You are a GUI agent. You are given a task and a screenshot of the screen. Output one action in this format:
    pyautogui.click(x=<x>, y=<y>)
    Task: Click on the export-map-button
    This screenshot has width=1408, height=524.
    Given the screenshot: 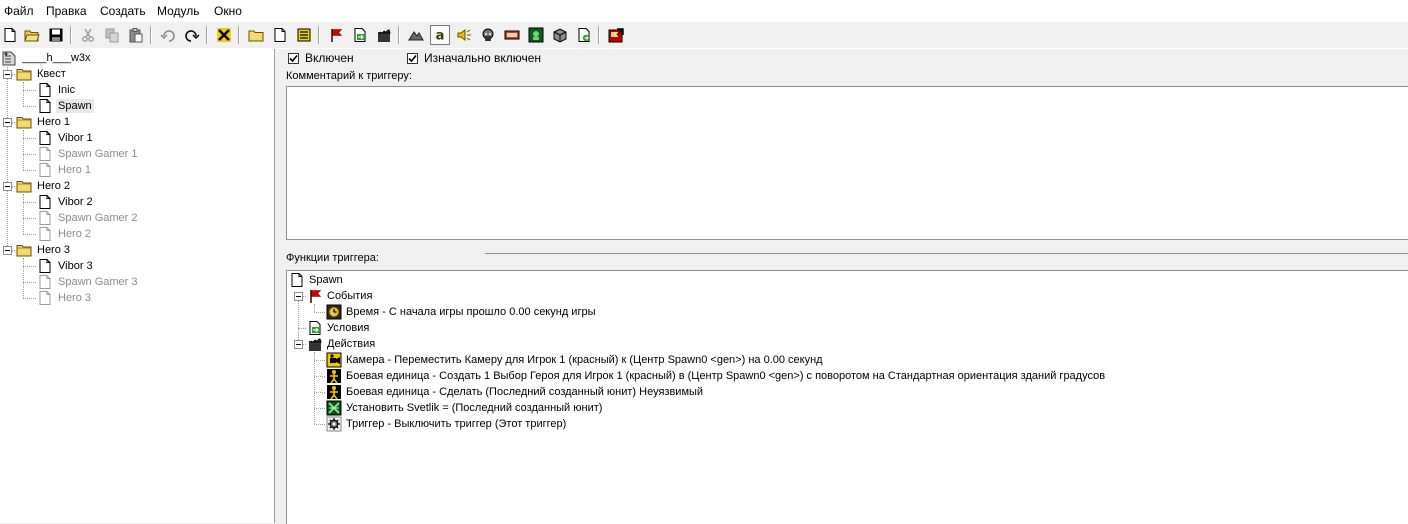 What is the action you would take?
    pyautogui.click(x=584, y=35)
    